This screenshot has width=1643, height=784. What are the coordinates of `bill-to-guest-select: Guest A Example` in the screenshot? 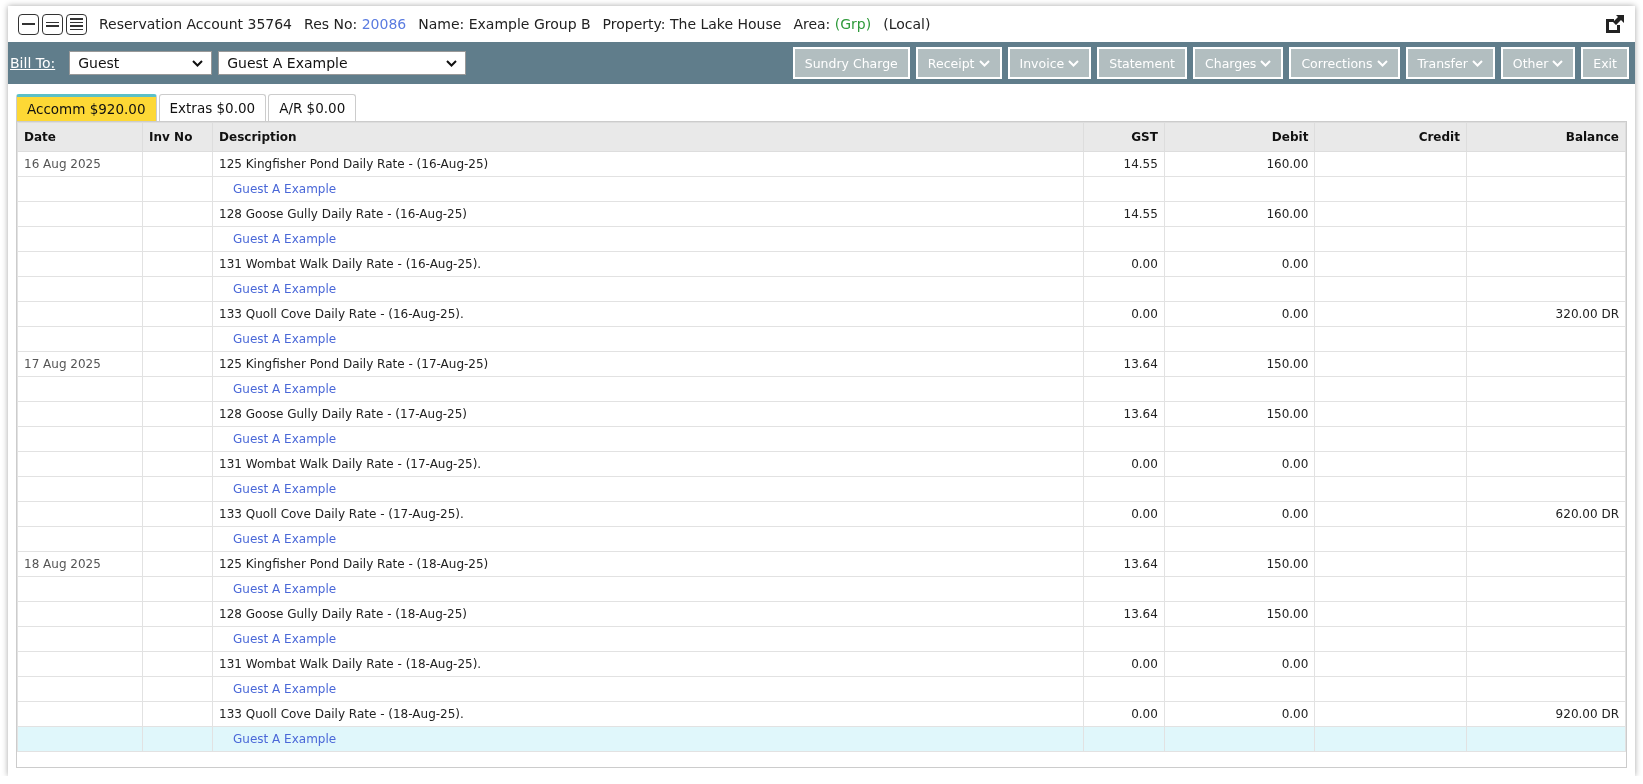 It's located at (342, 63).